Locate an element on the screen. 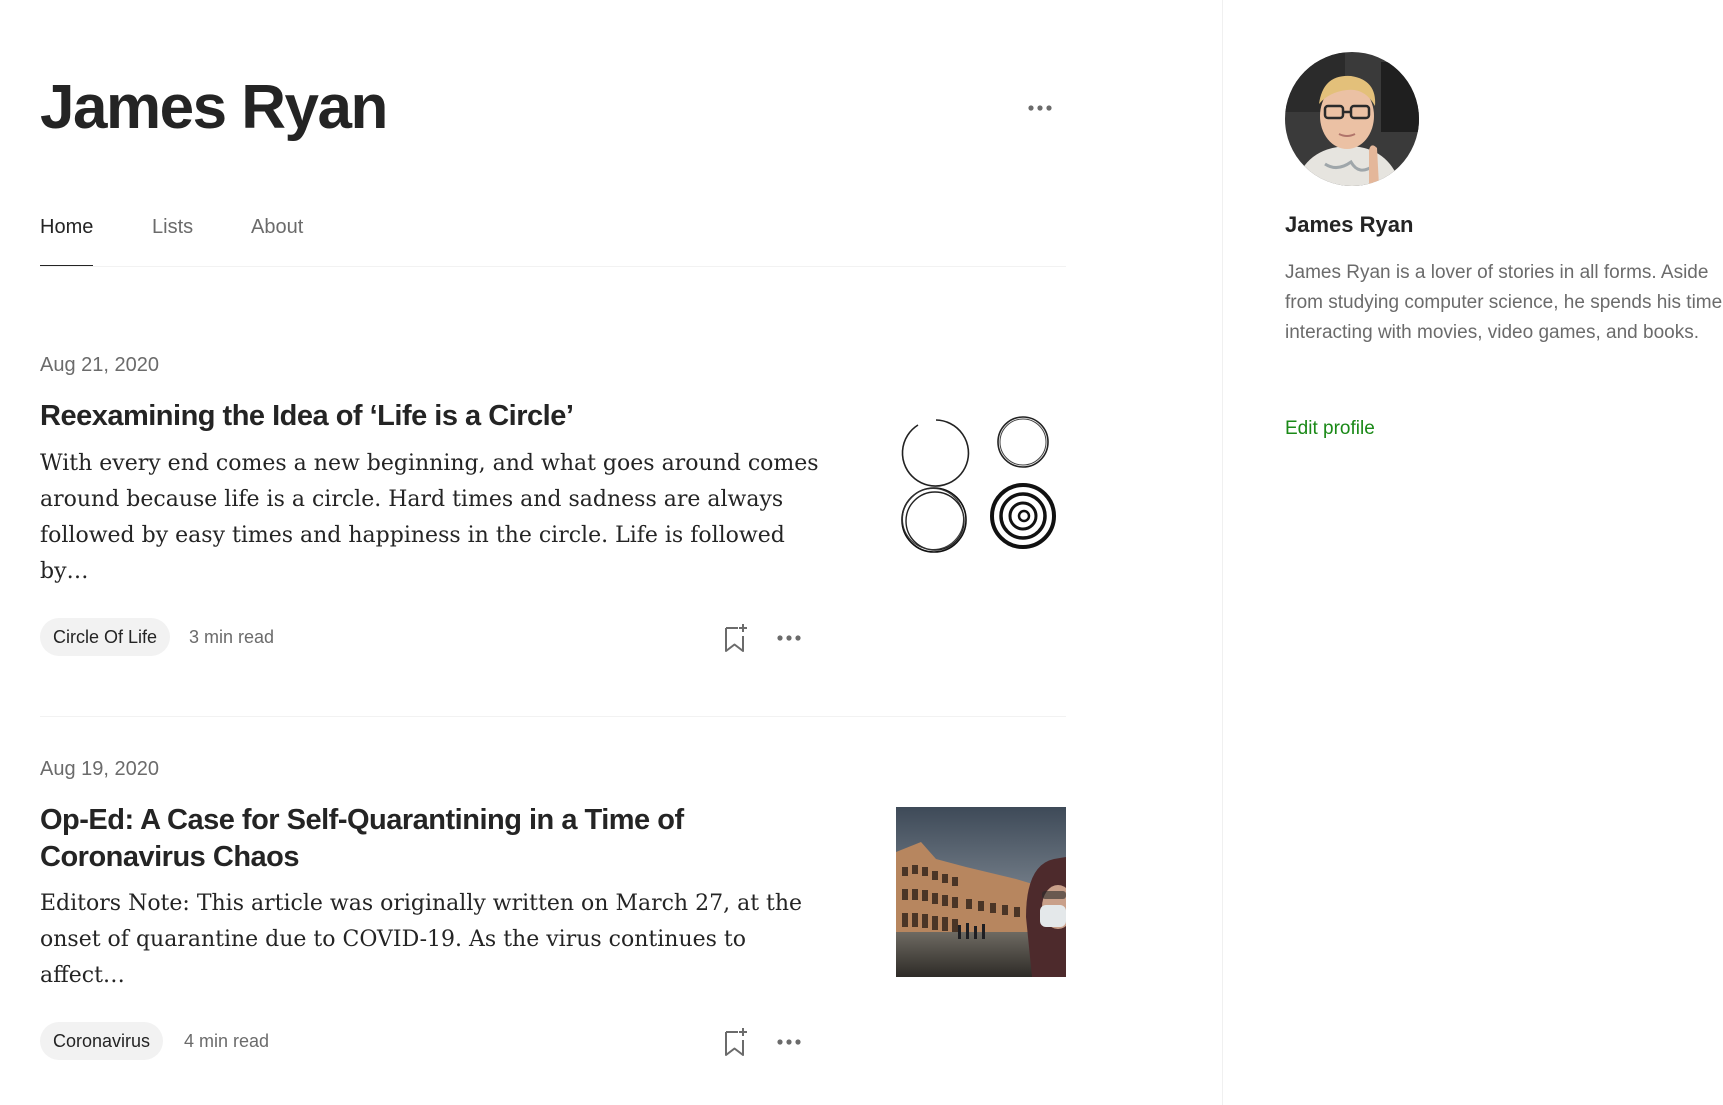  circles-thumbnail is located at coordinates (981, 495).